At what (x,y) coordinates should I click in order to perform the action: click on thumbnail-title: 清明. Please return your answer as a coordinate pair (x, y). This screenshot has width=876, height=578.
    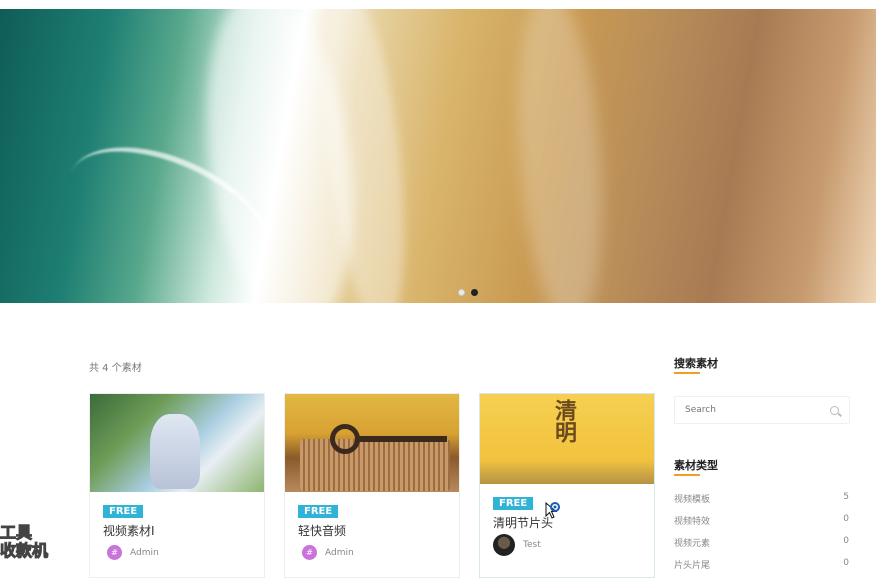
    Looking at the image, I should click on (564, 421).